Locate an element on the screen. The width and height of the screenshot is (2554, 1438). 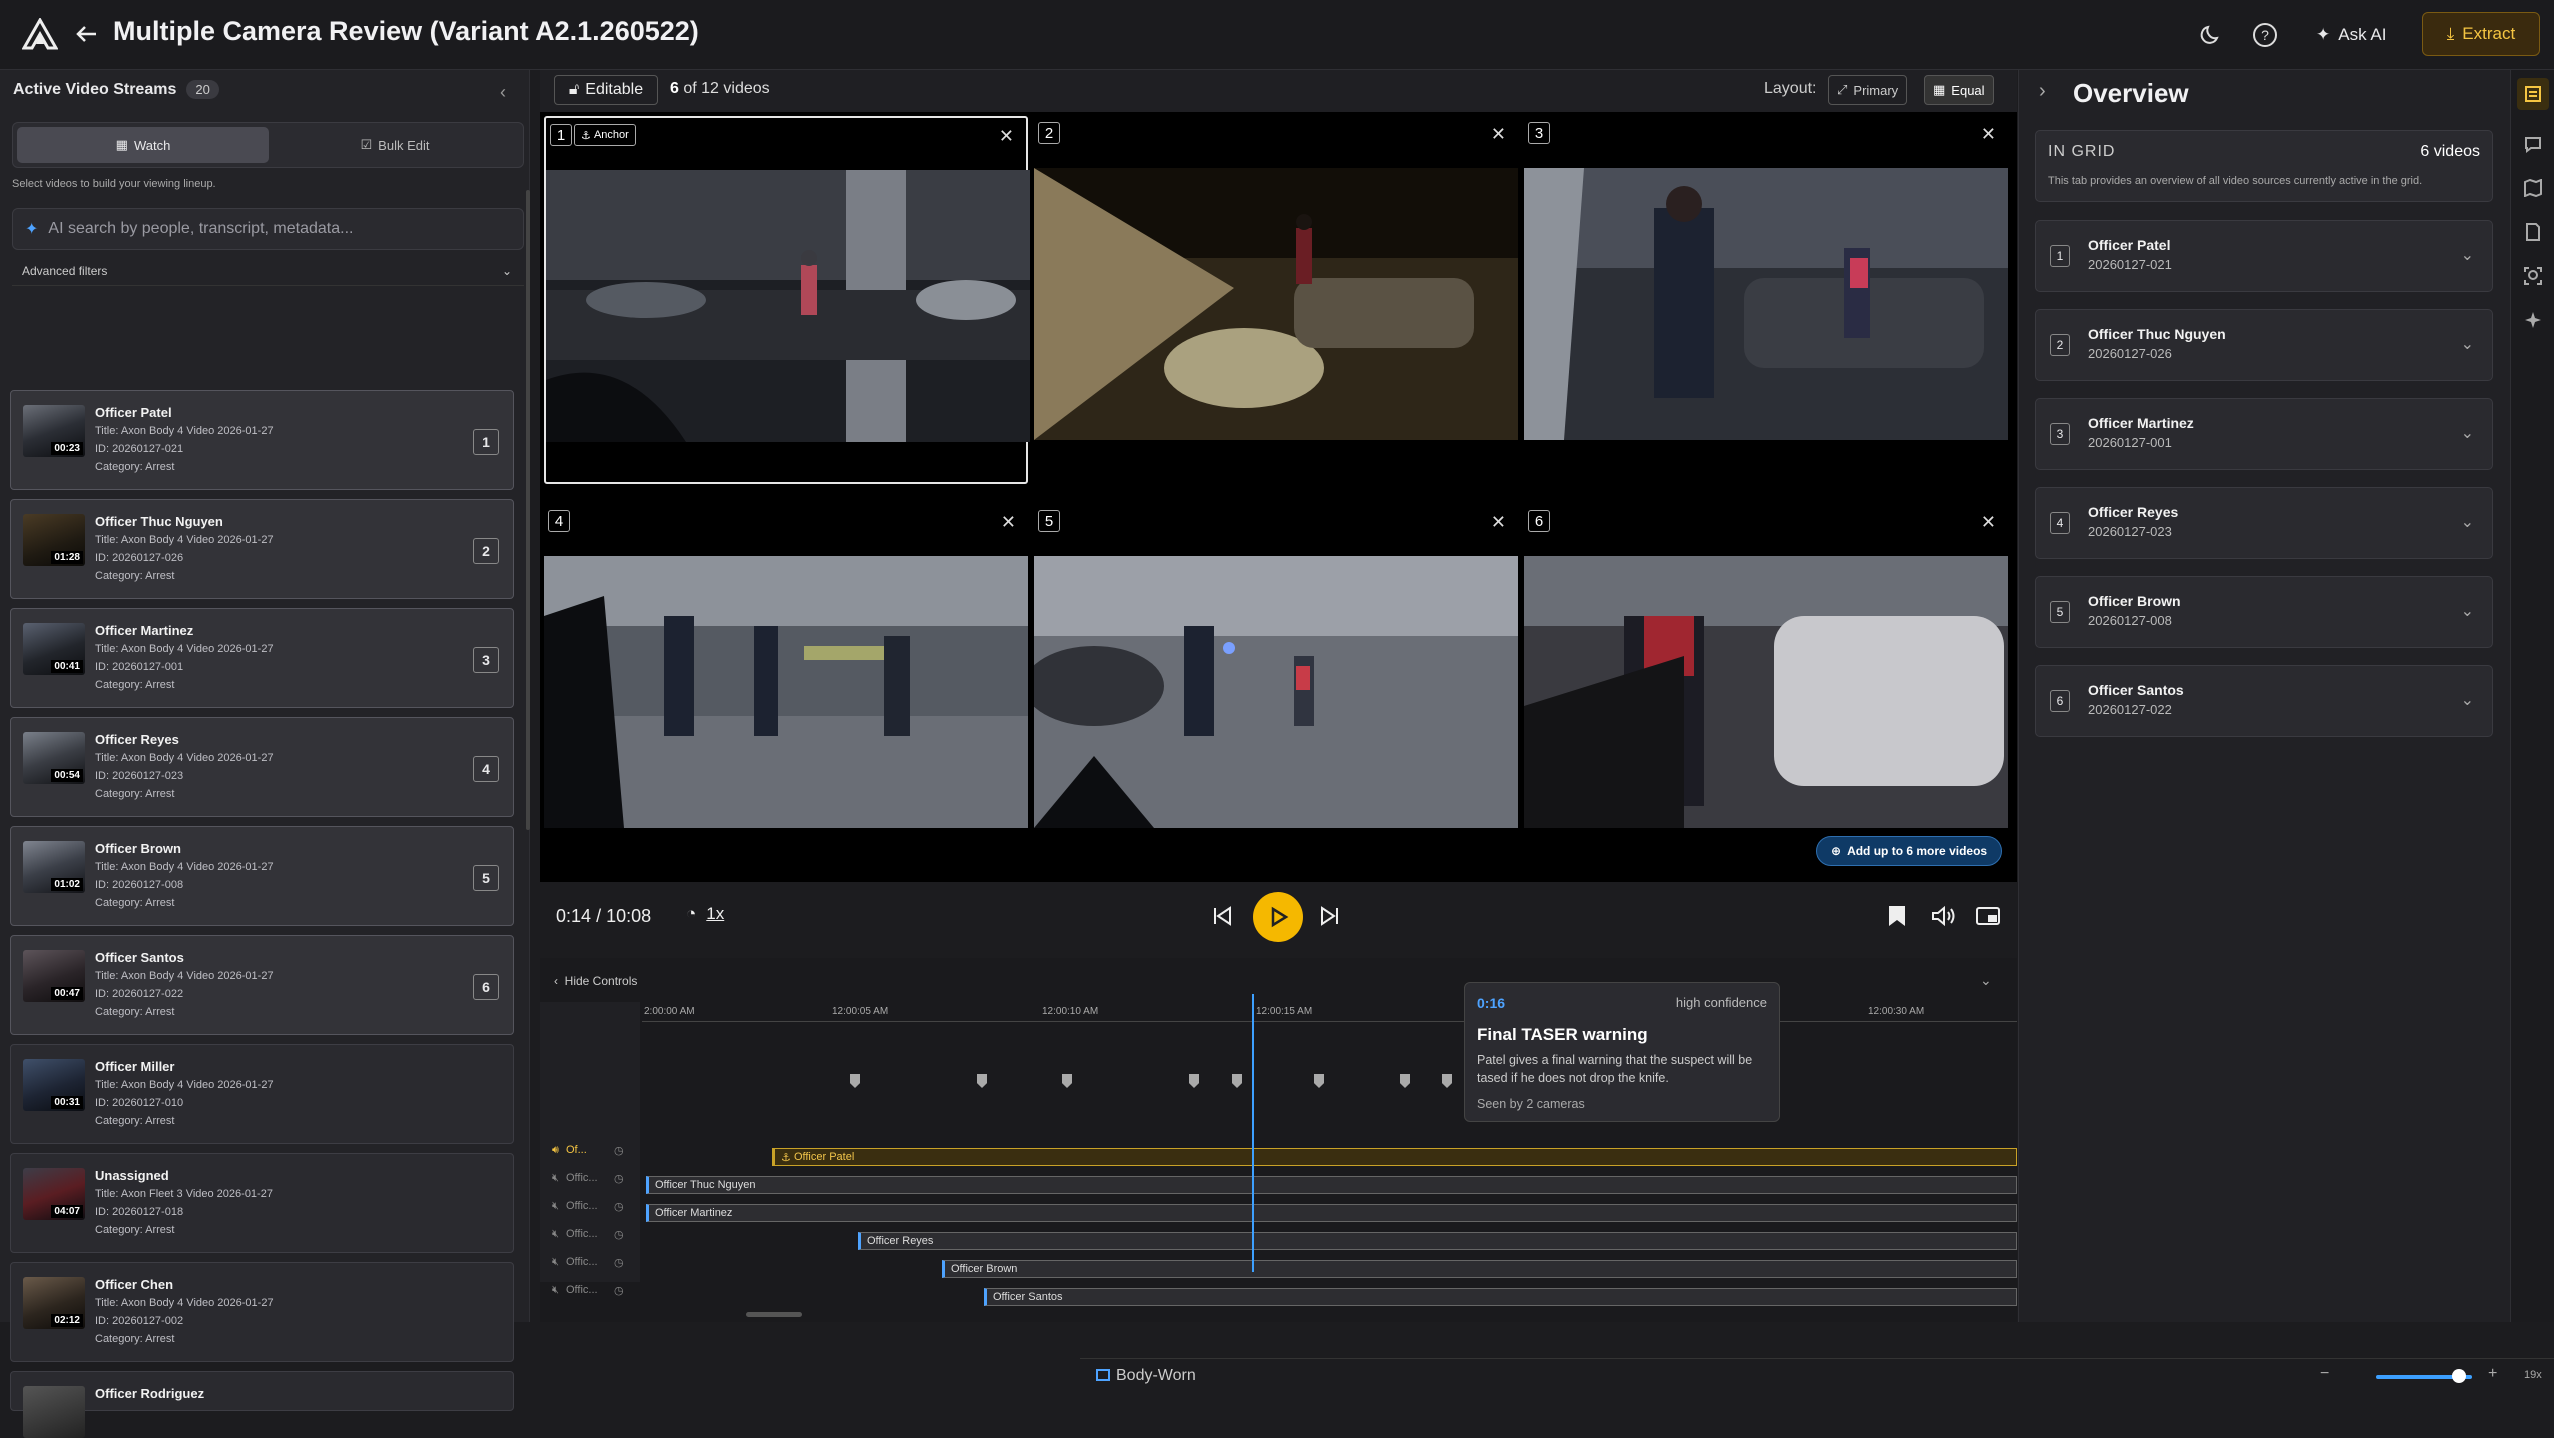
layout-primary-button: ⤢ Primary is located at coordinates (1868, 90).